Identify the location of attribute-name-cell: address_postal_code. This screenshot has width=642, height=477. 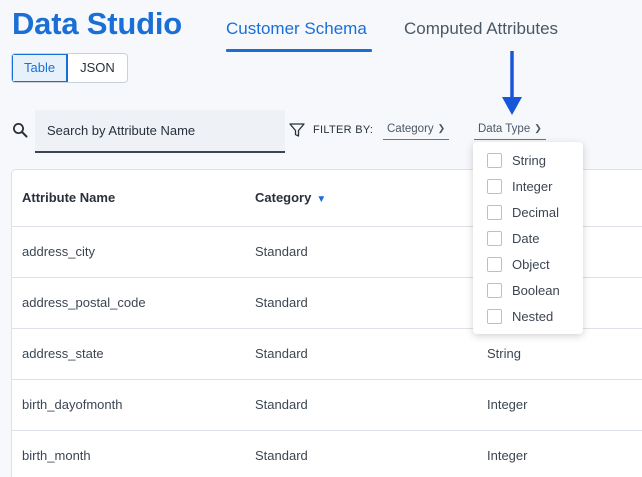
(84, 302).